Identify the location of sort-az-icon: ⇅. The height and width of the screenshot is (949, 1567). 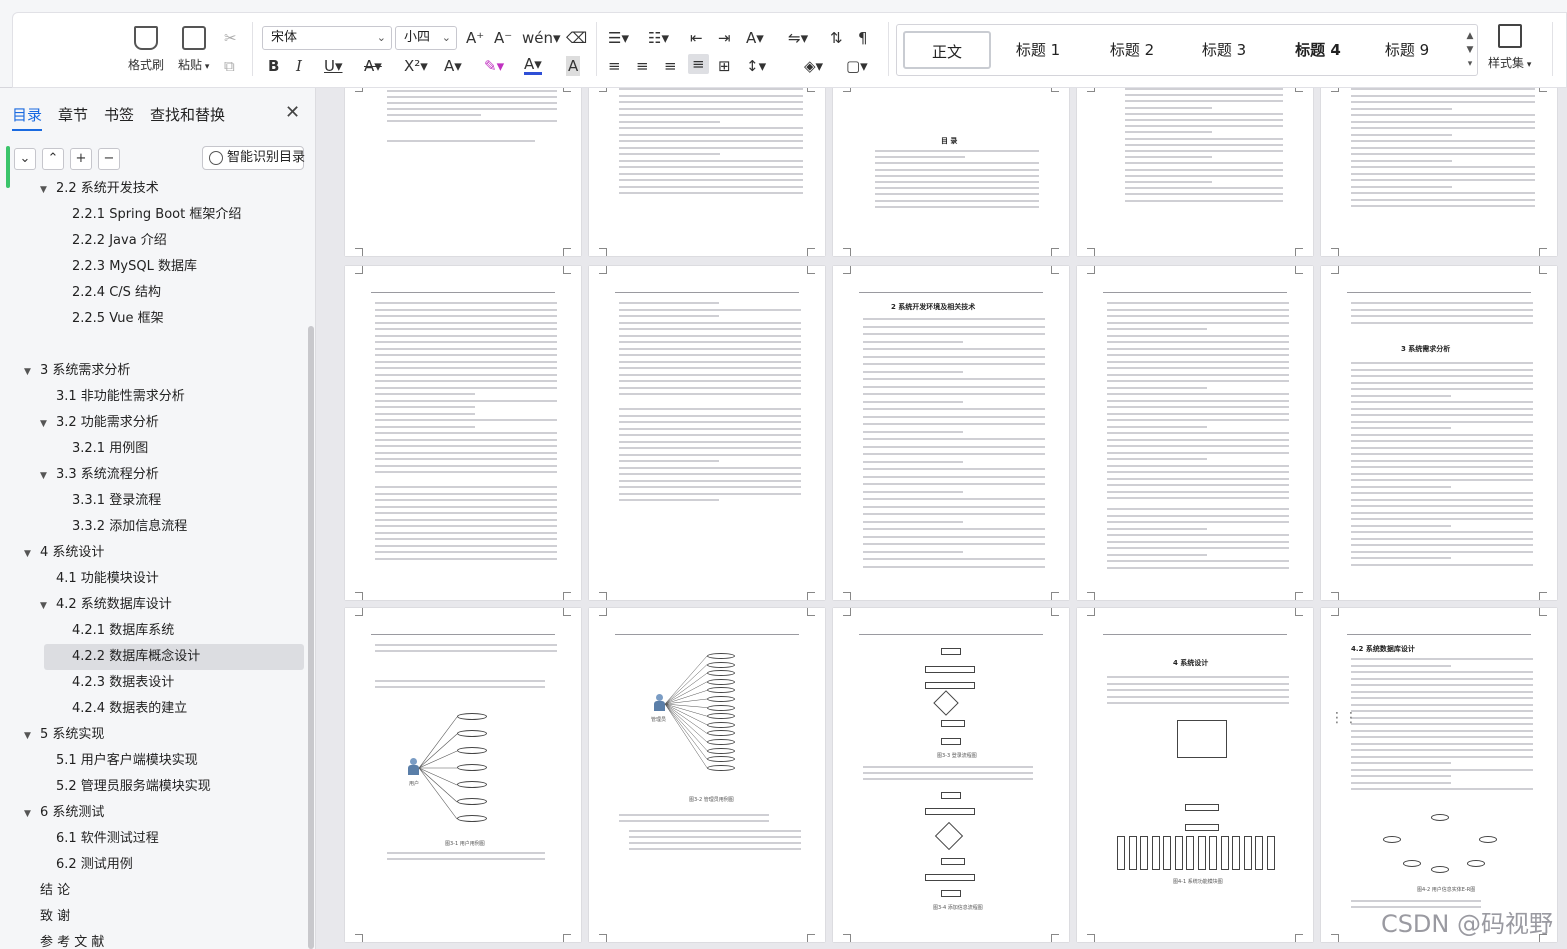
(836, 38).